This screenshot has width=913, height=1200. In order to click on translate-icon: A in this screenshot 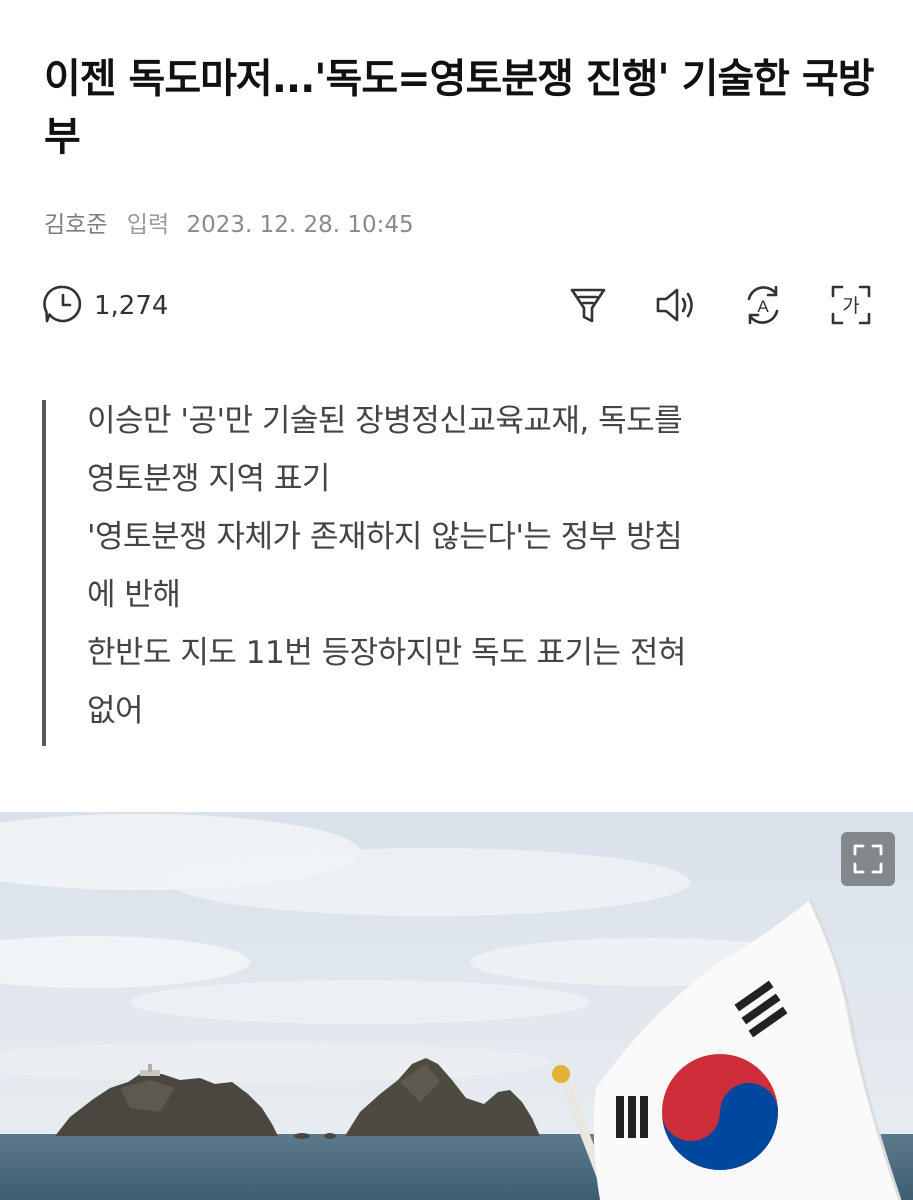, I will do `click(763, 308)`.